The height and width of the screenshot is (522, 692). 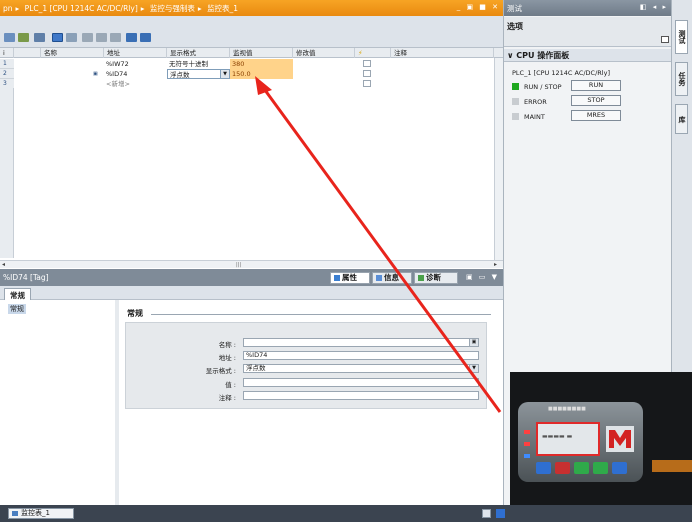 I want to click on cell-format: 无符号十进制, so click(x=198, y=64).